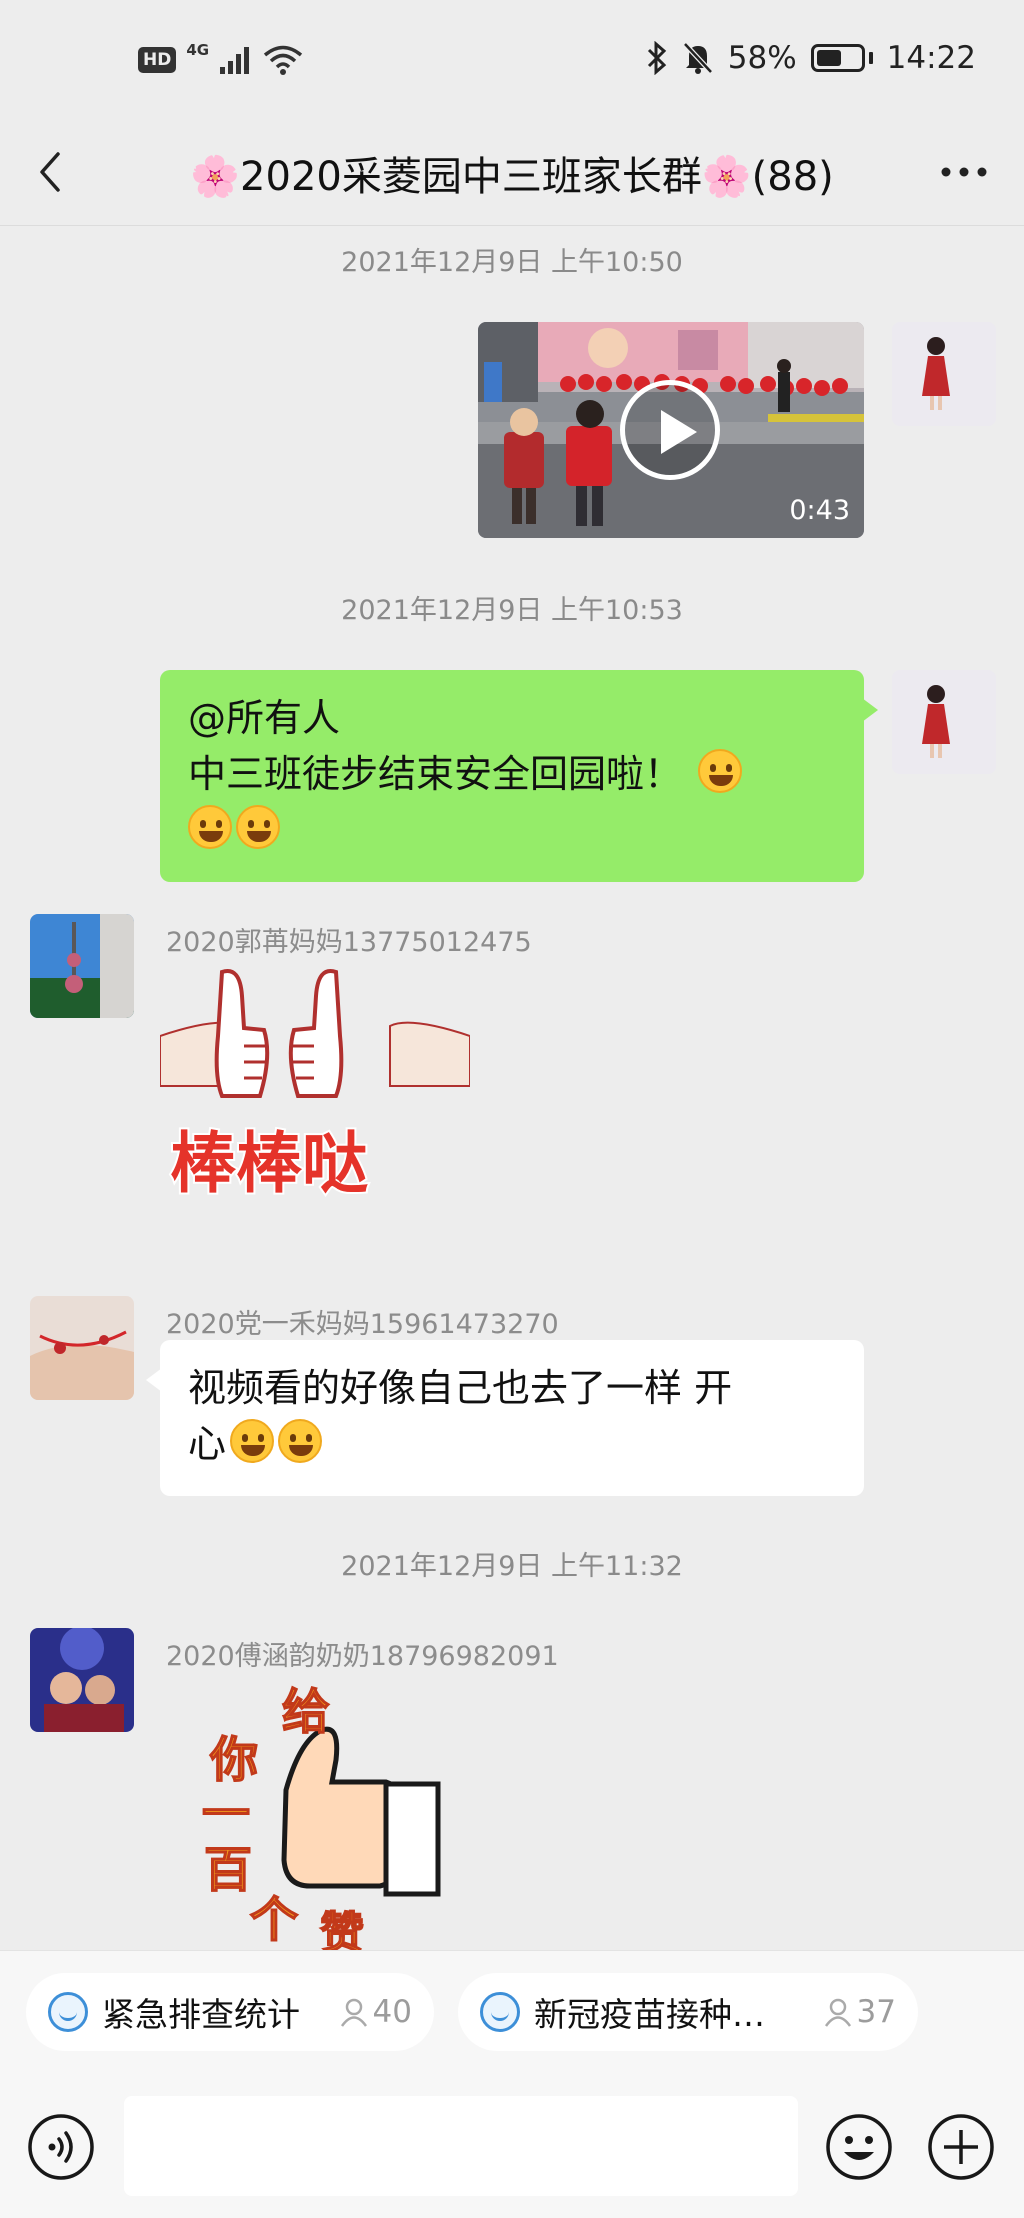  What do you see at coordinates (697, 58) in the screenshot?
I see `mute-bell-icon` at bounding box center [697, 58].